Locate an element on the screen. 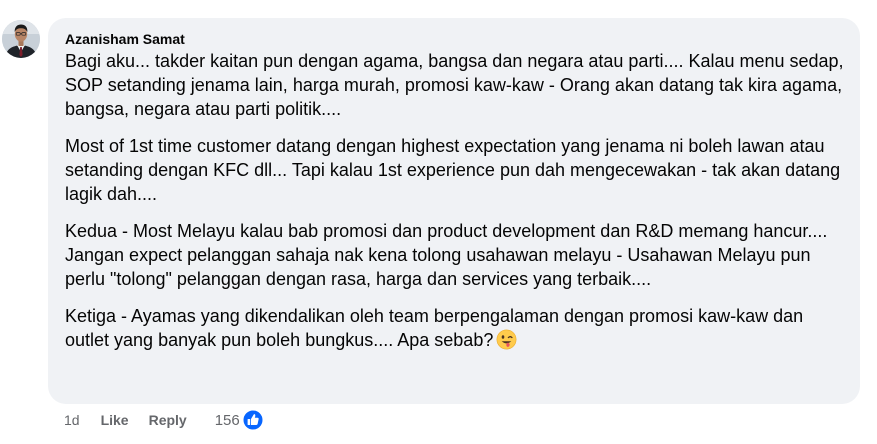  reactions-summary: 156 is located at coordinates (239, 420).